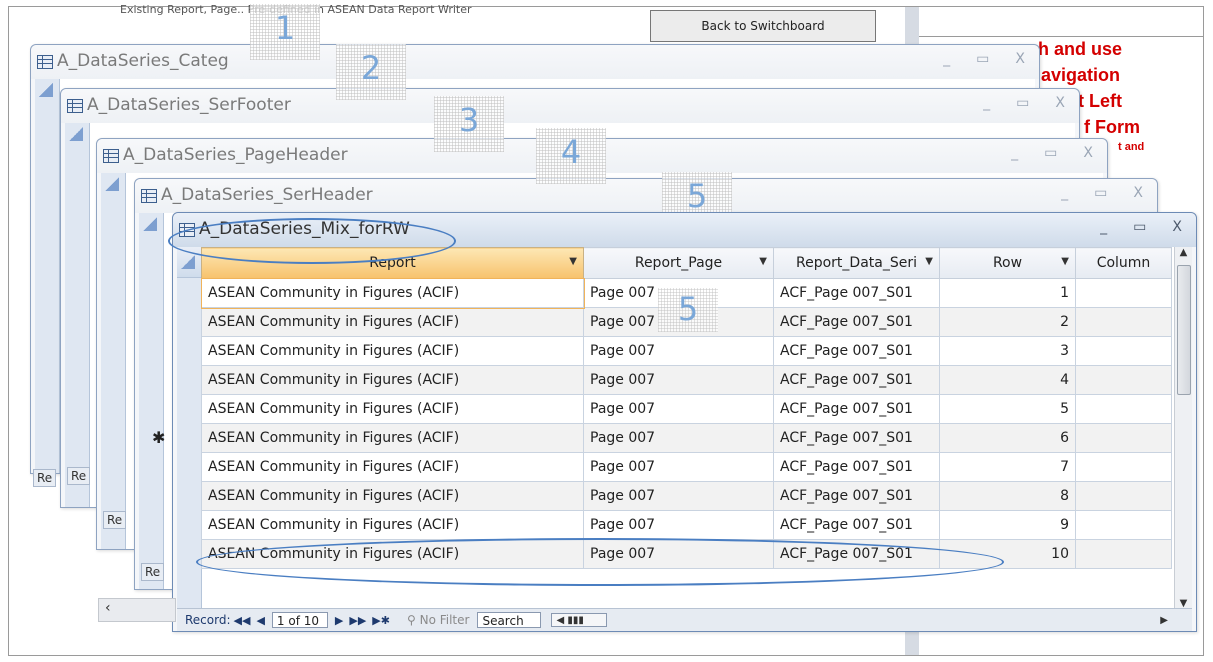  I want to click on window-titlebar: A_DataSeries_SerFooter _ ▭ X, so click(570, 106).